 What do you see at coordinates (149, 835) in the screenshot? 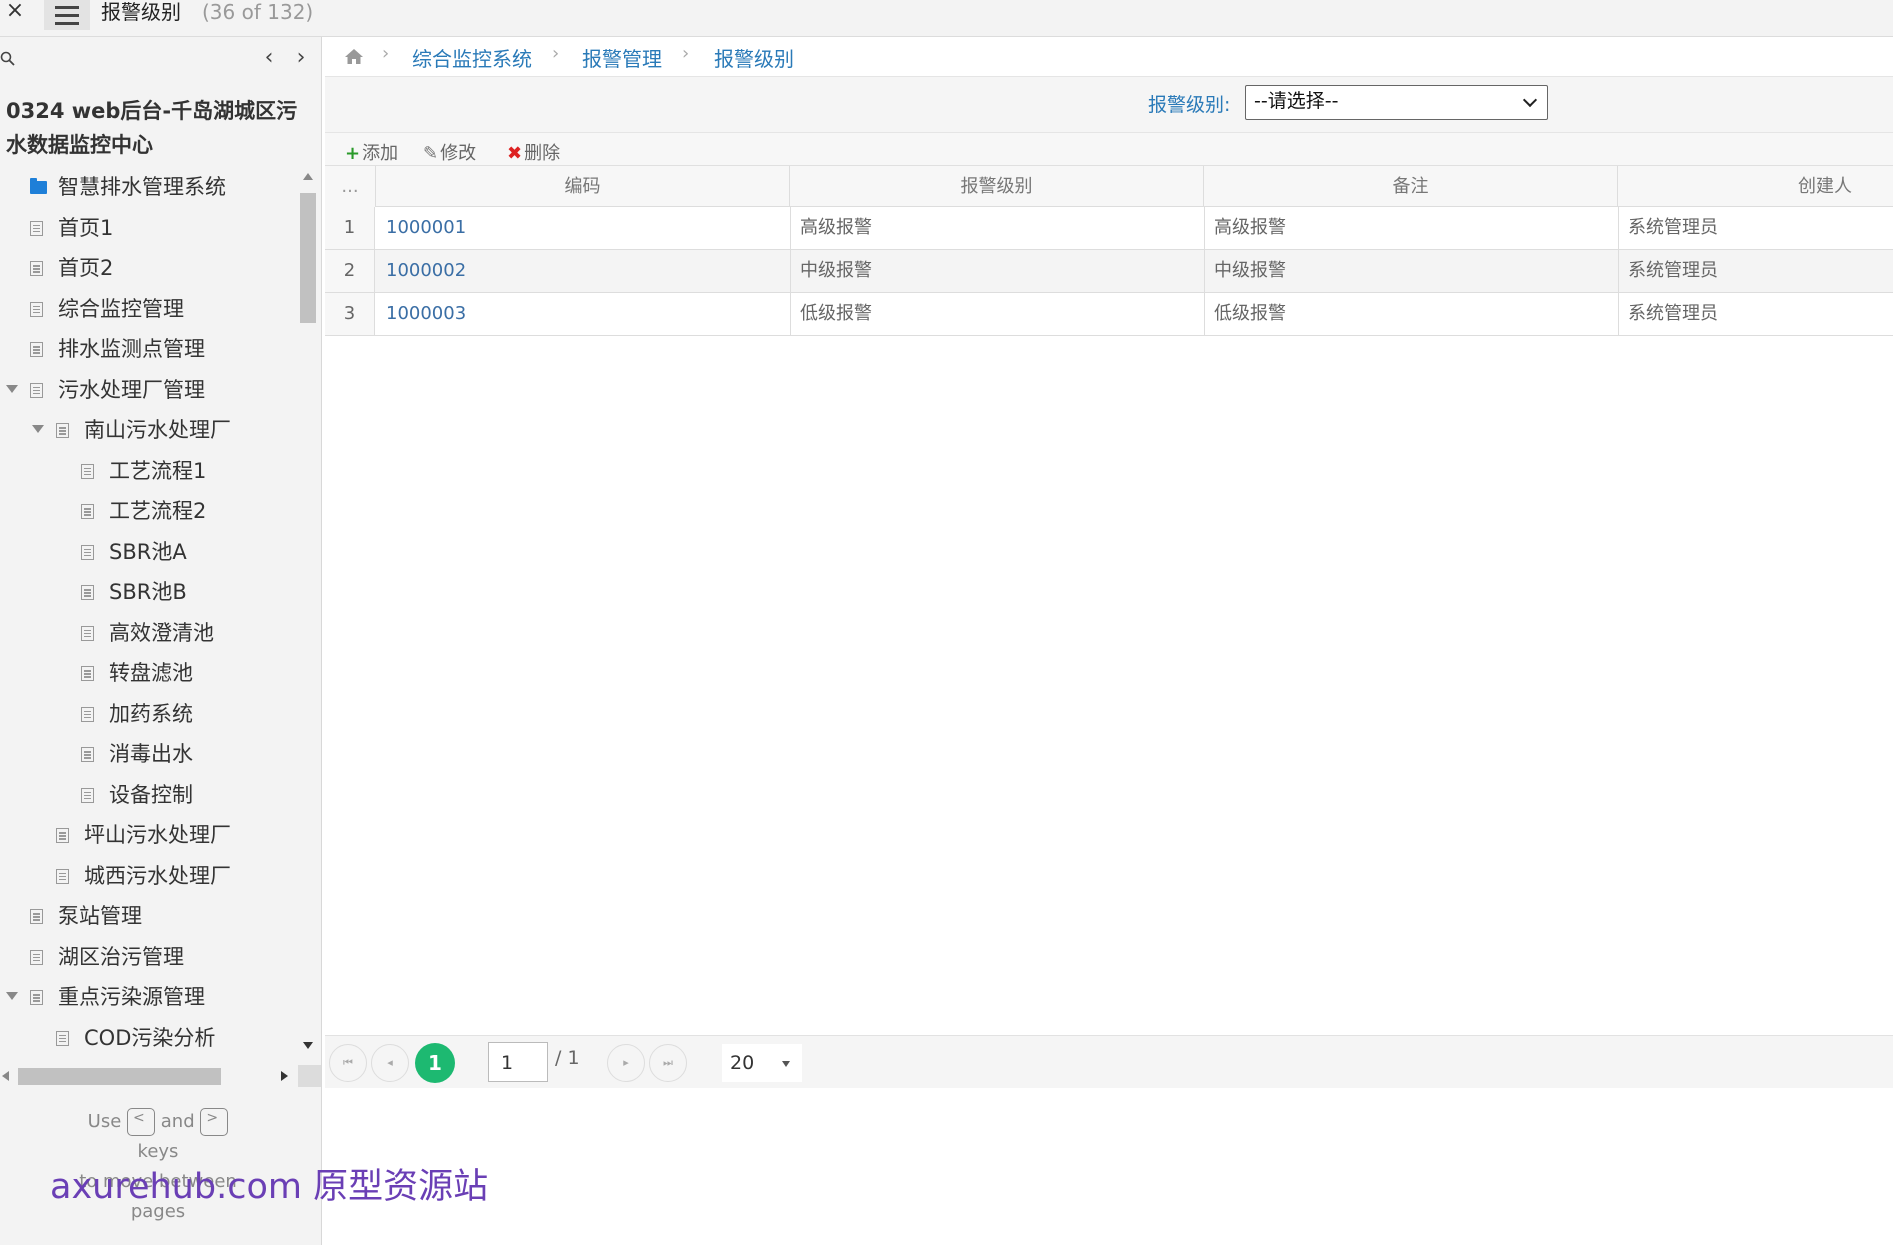
I see `sidebar-tree-item: 坪山污水处理厂` at bounding box center [149, 835].